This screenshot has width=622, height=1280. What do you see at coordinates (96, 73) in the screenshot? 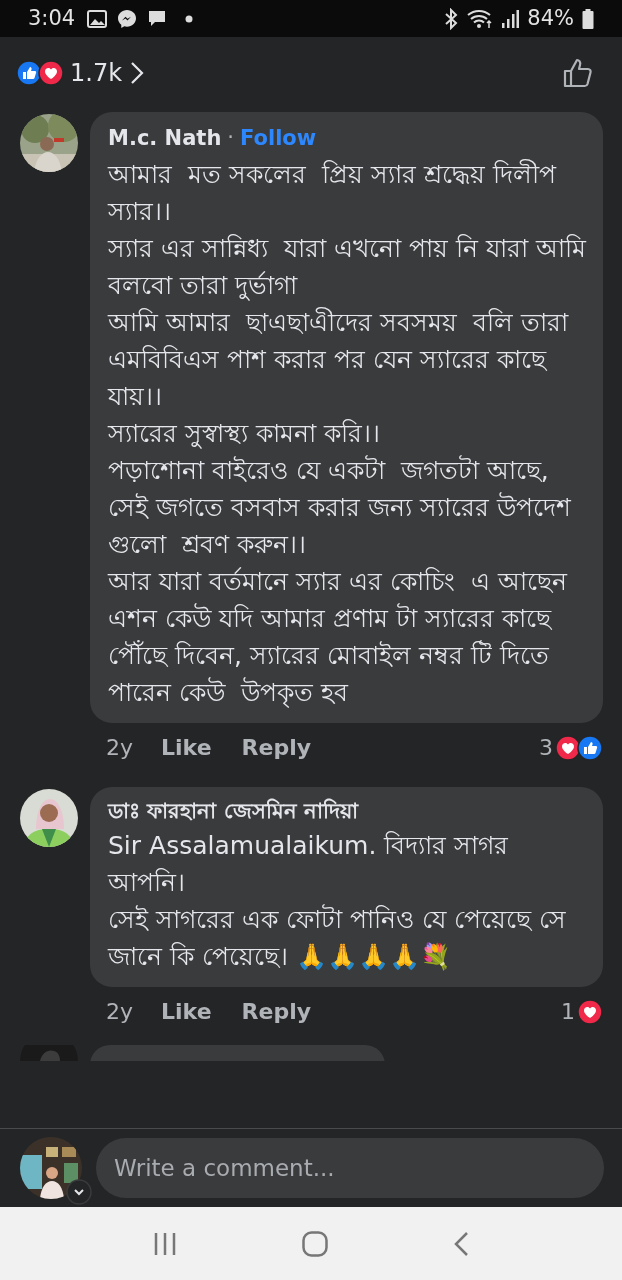
I see `reaction-count: 1.7k` at bounding box center [96, 73].